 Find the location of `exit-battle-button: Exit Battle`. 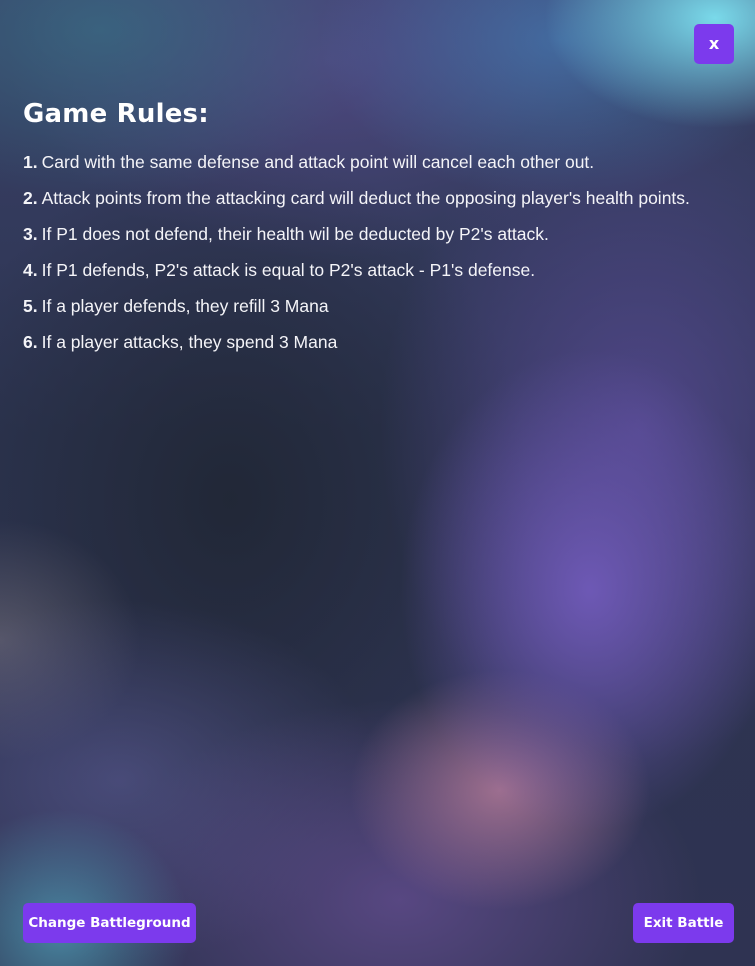

exit-battle-button: Exit Battle is located at coordinates (683, 923).